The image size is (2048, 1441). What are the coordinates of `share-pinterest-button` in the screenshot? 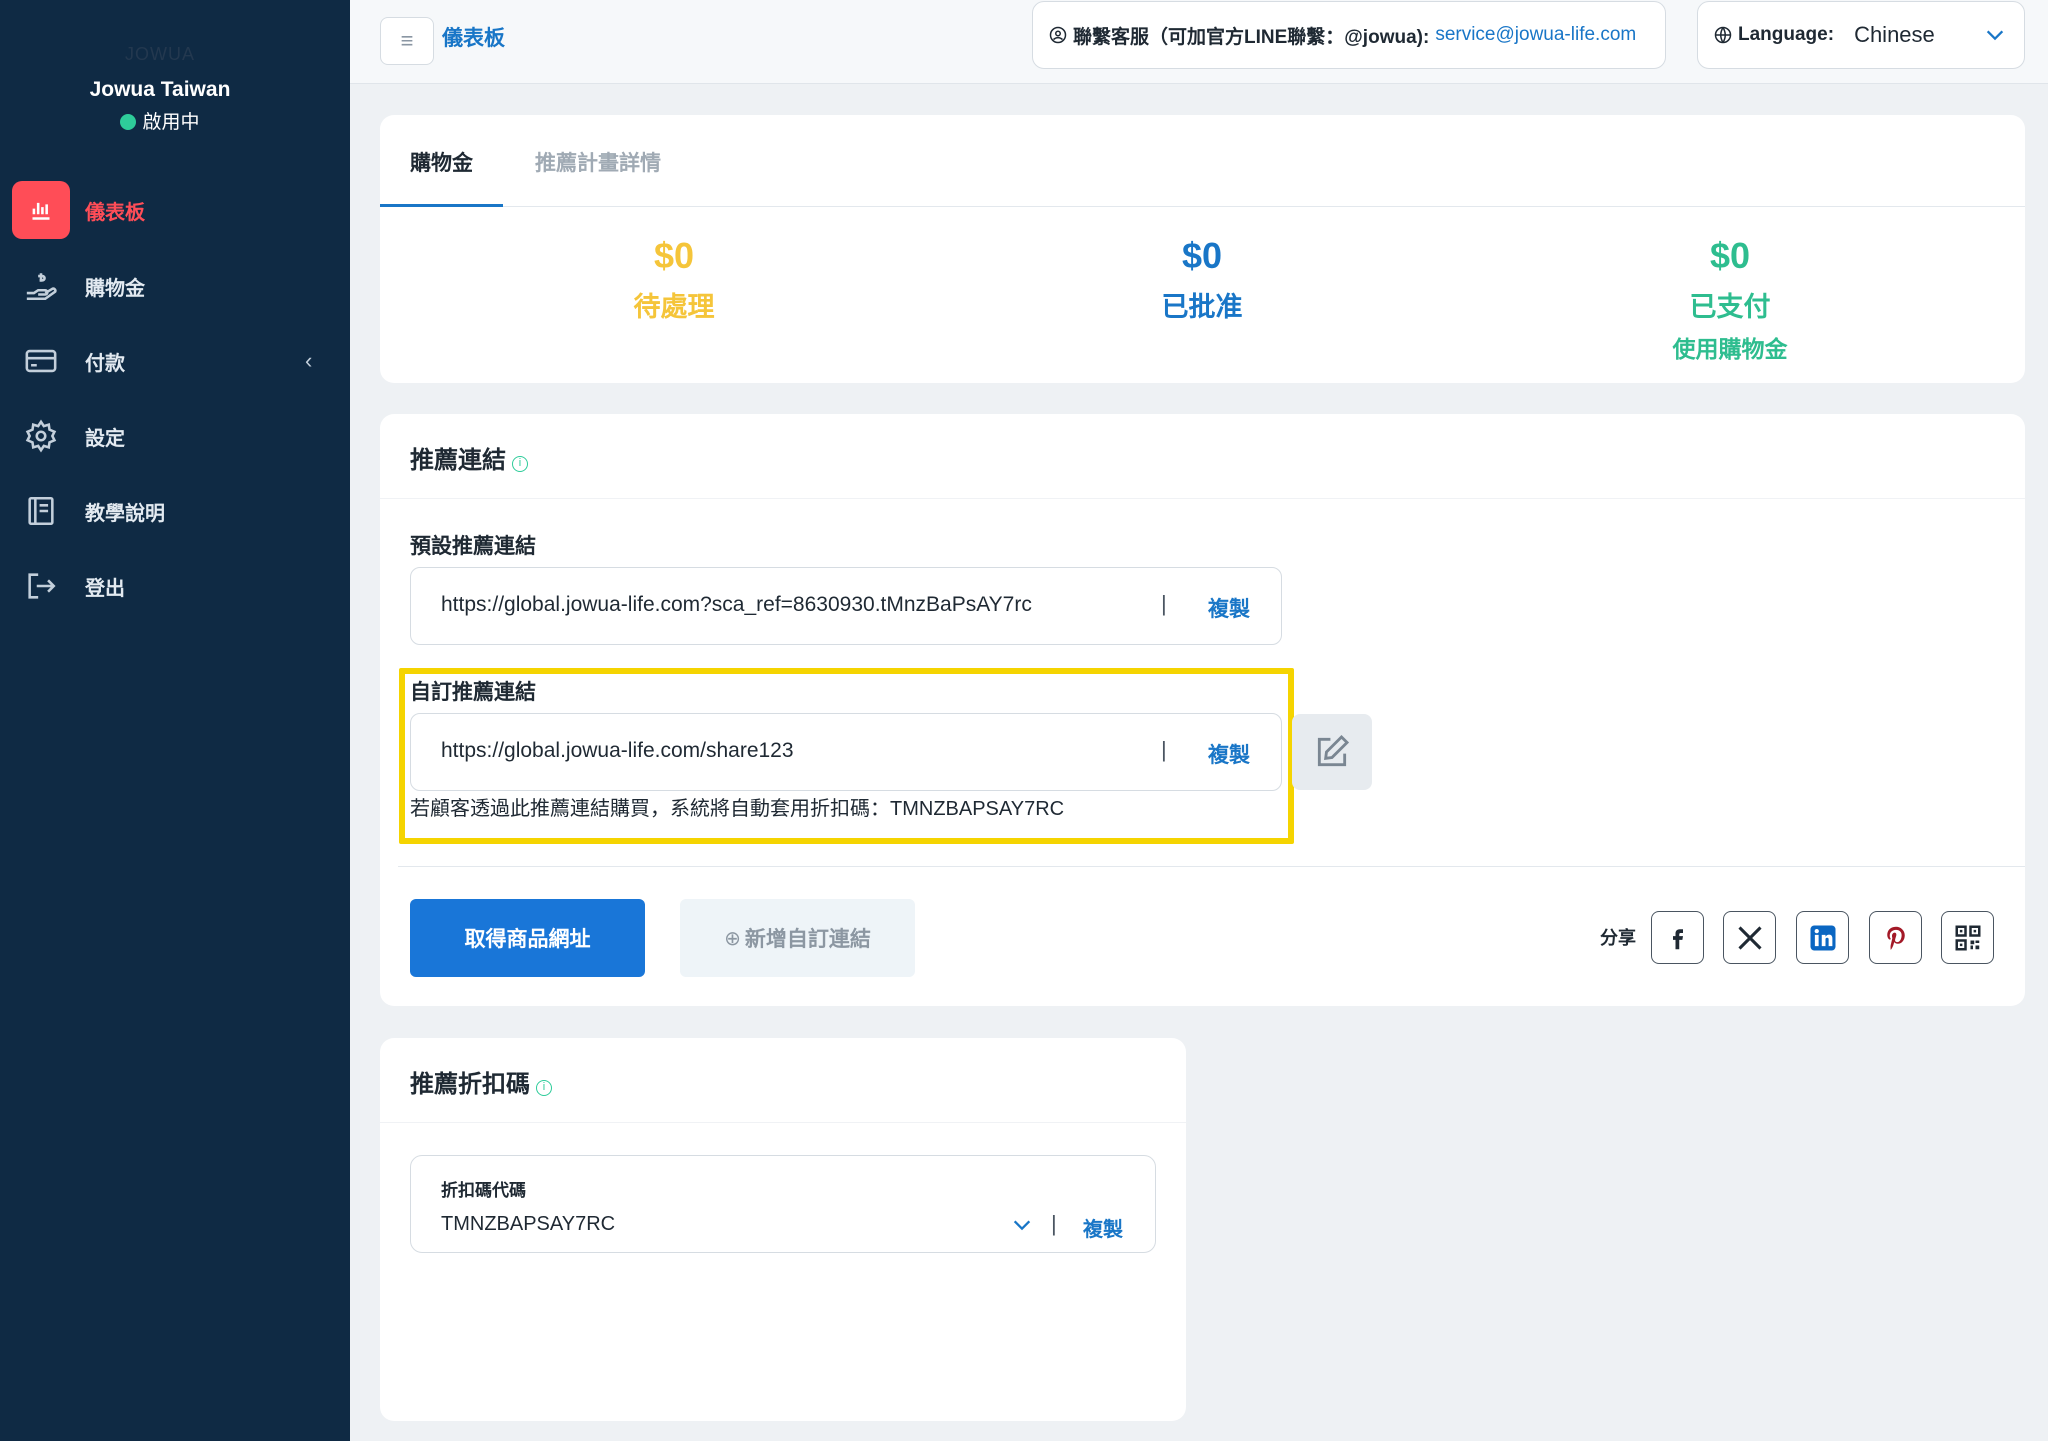 It's located at (1895, 937).